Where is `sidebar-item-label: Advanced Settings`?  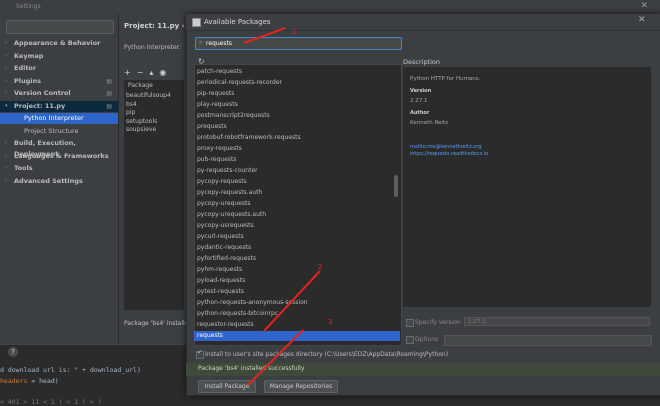
sidebar-item-label: Advanced Settings is located at coordinates (48, 180).